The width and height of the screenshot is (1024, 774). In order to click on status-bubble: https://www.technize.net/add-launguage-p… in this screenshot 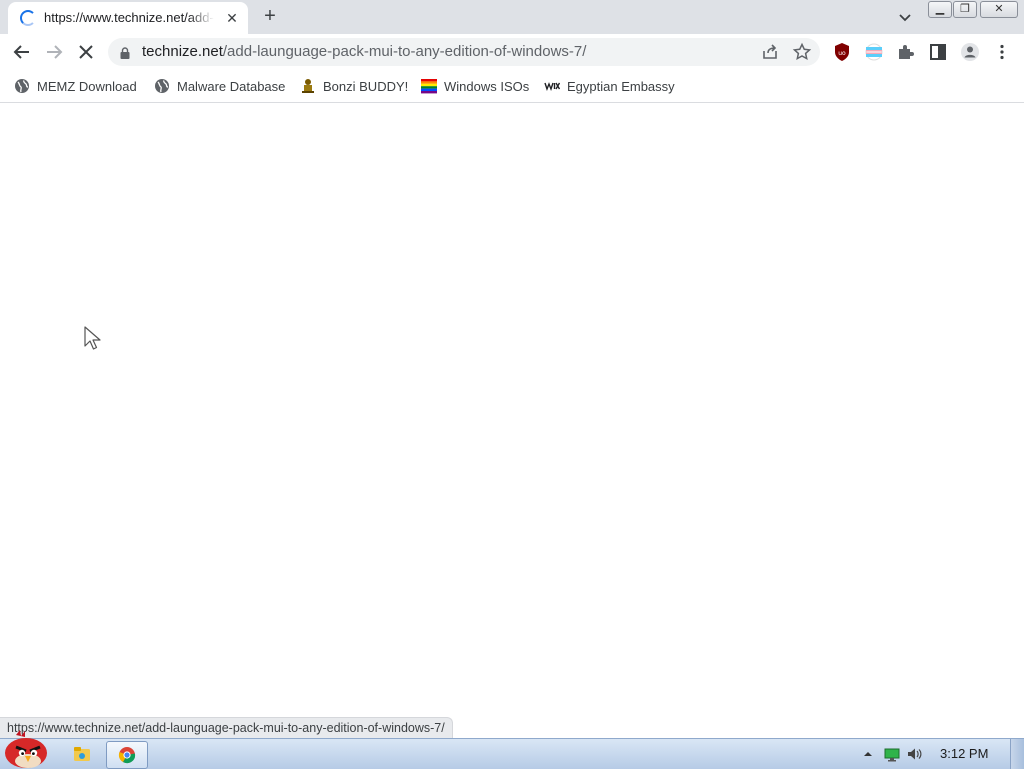, I will do `click(226, 727)`.